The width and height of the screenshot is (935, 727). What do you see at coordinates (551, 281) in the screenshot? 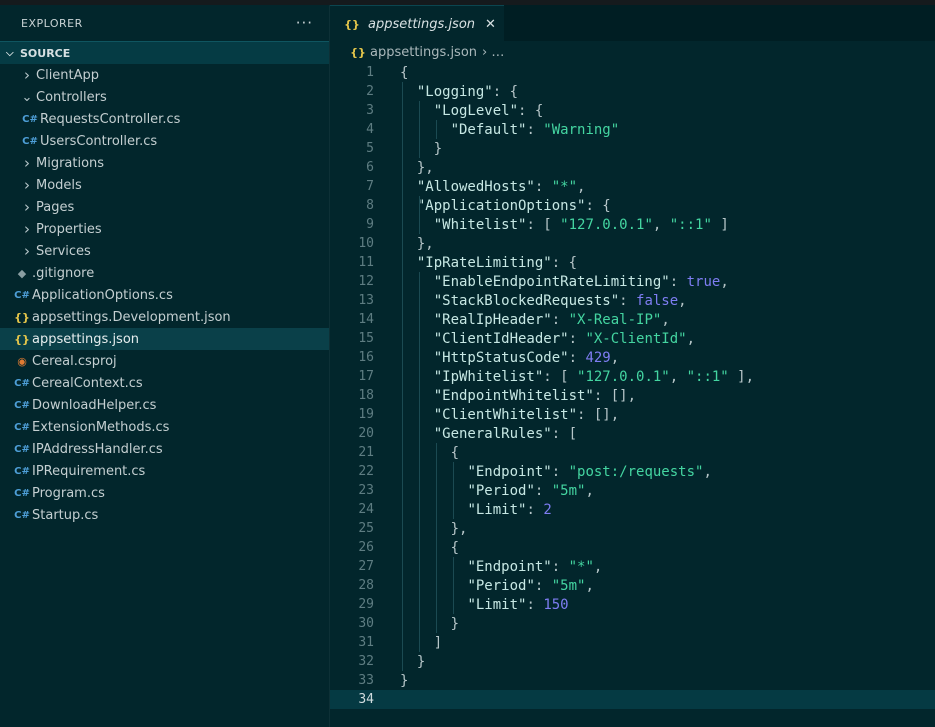
I see `code-token: "EnableEndpointRateLimiting"` at bounding box center [551, 281].